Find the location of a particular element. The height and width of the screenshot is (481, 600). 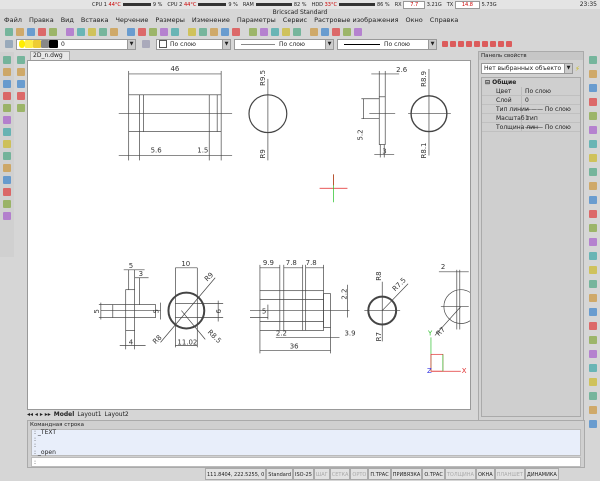

layer-manager-icon is located at coordinates (9, 44).